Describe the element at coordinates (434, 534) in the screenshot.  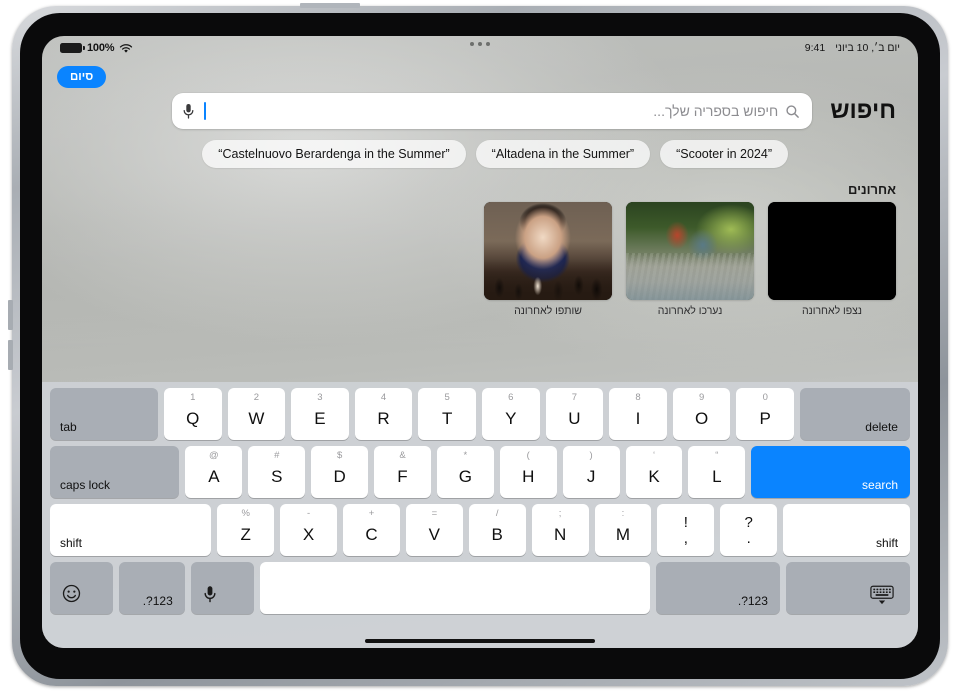
I see `key-label: V` at that location.